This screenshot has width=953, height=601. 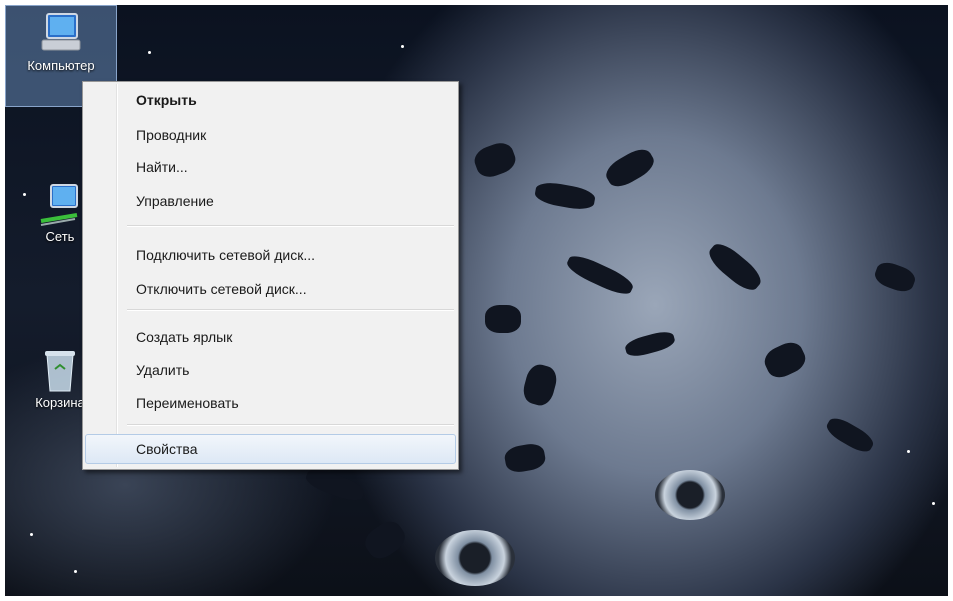 I want to click on desktop-icon-label: Компьютер, so click(x=61, y=65).